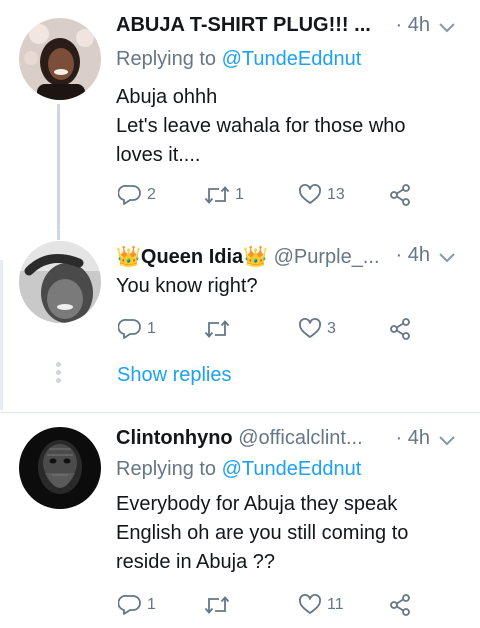 The image size is (480, 628). What do you see at coordinates (192, 257) in the screenshot?
I see `display-name: 👑Queen Idia👑` at bounding box center [192, 257].